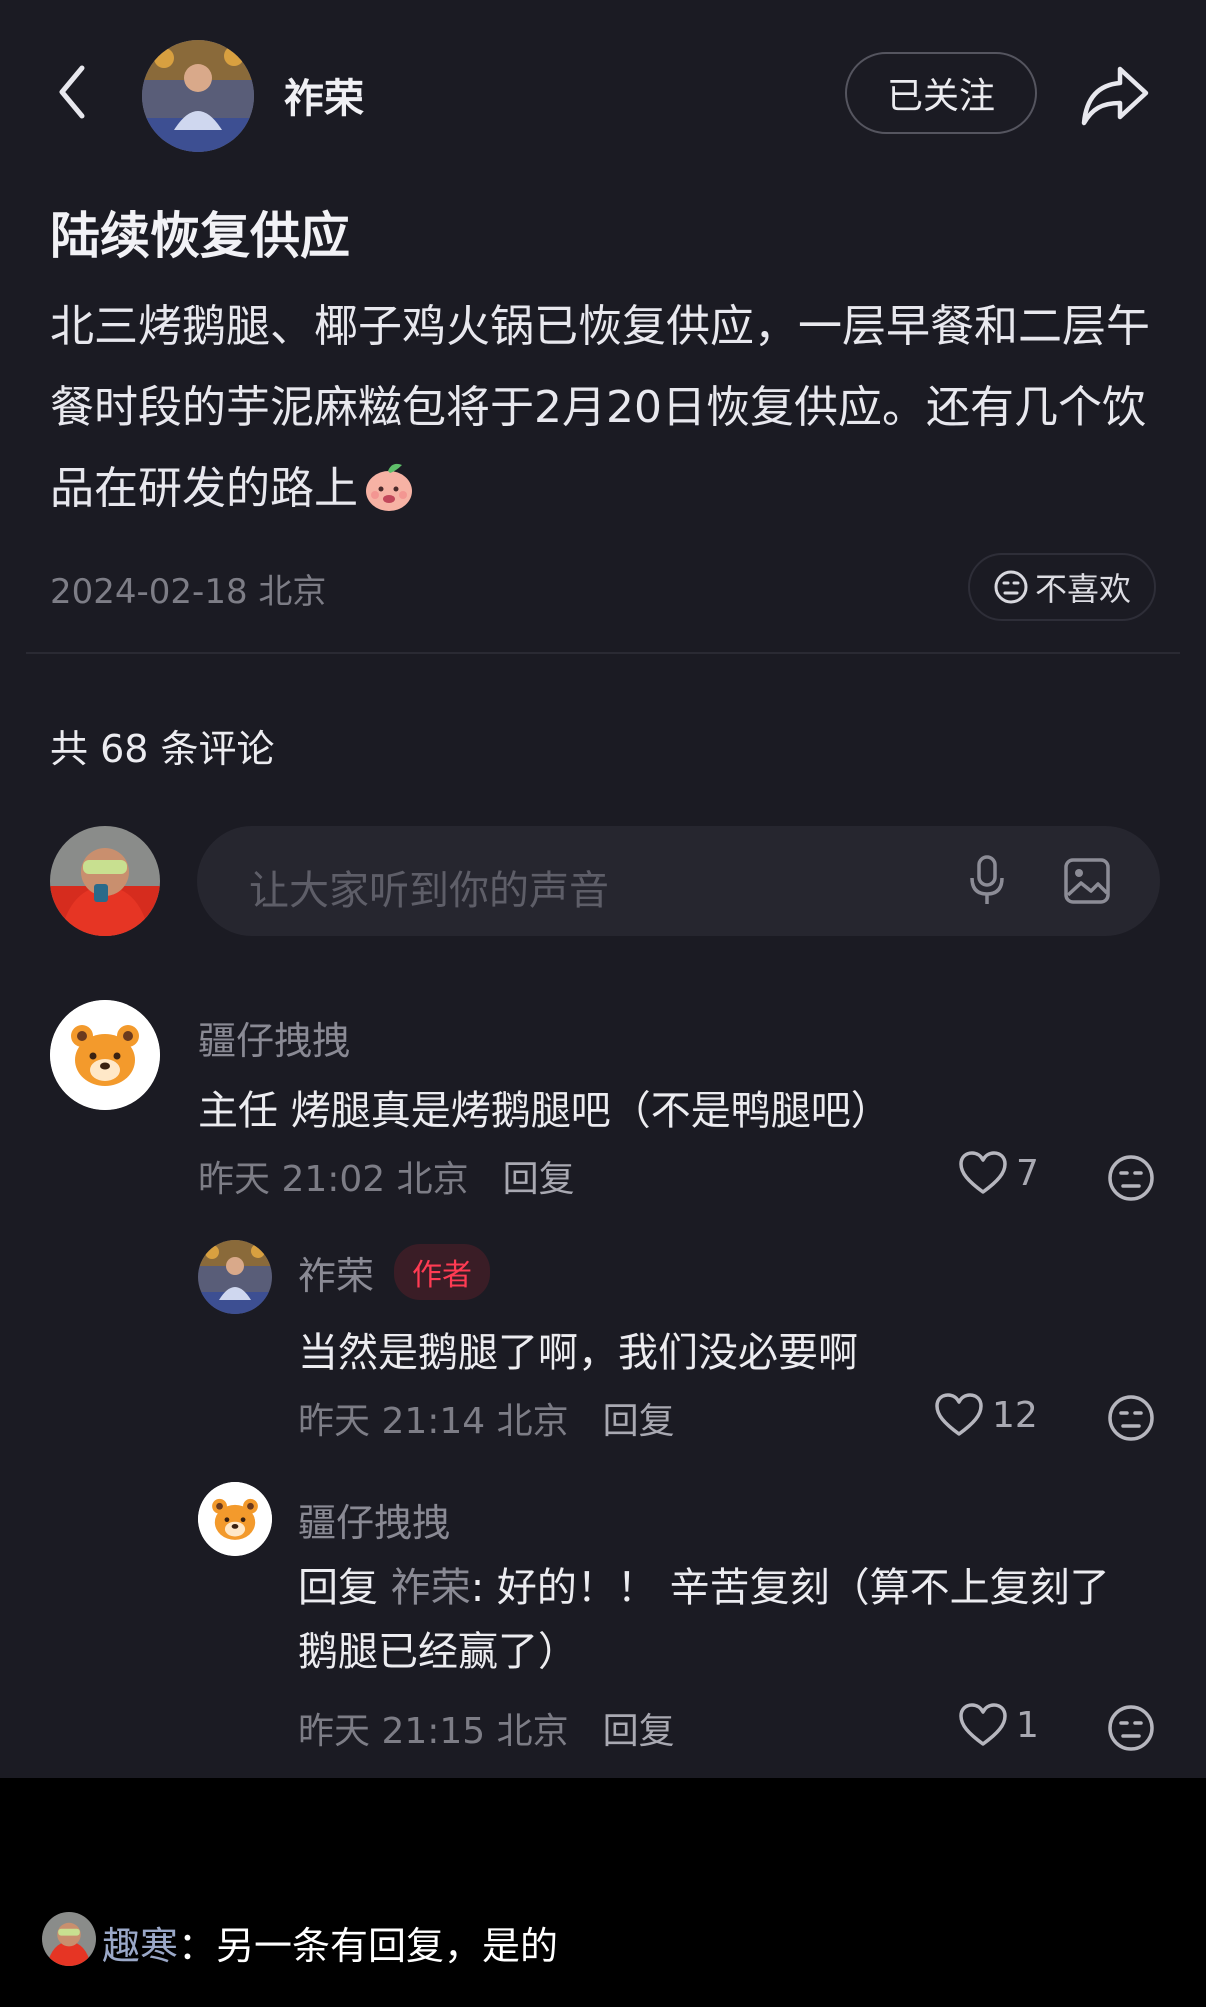  Describe the element at coordinates (105, 881) in the screenshot. I see `my-avatar` at that location.